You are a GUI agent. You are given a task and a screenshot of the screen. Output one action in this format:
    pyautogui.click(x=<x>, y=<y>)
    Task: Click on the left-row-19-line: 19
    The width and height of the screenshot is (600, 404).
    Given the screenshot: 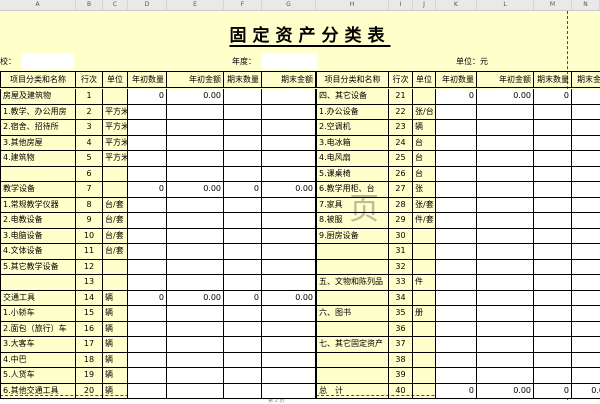 What is the action you would take?
    pyautogui.click(x=89, y=376)
    